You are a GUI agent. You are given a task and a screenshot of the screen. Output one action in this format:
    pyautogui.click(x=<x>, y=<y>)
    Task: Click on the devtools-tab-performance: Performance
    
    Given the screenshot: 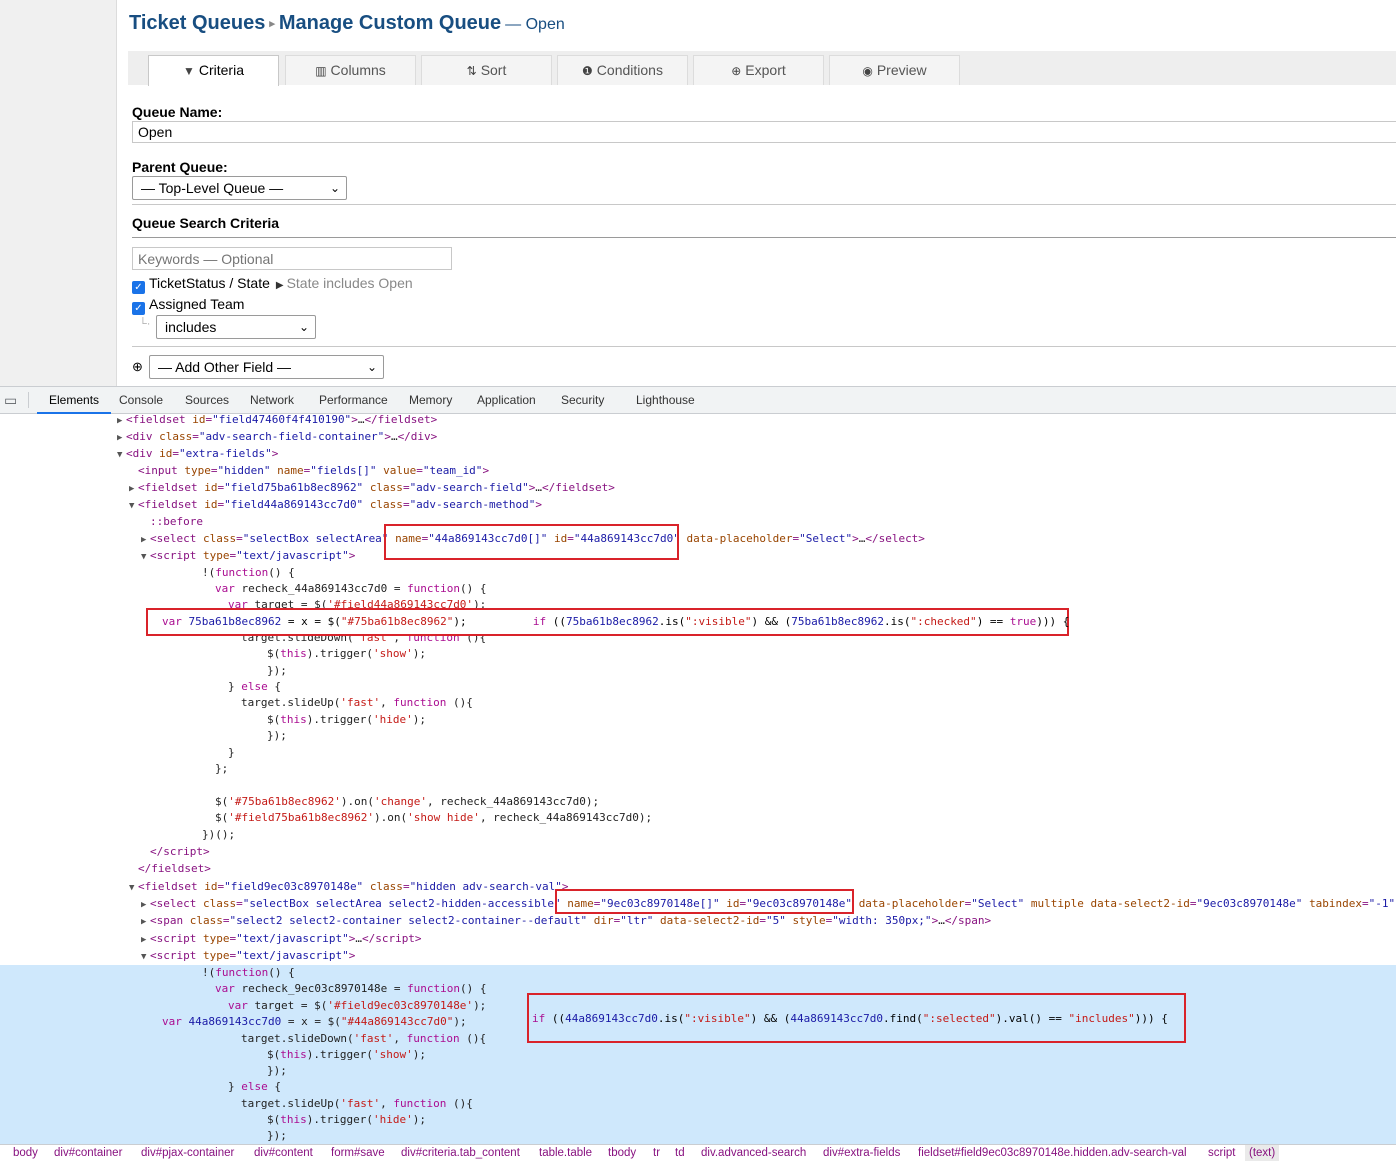 What is the action you would take?
    pyautogui.click(x=353, y=400)
    